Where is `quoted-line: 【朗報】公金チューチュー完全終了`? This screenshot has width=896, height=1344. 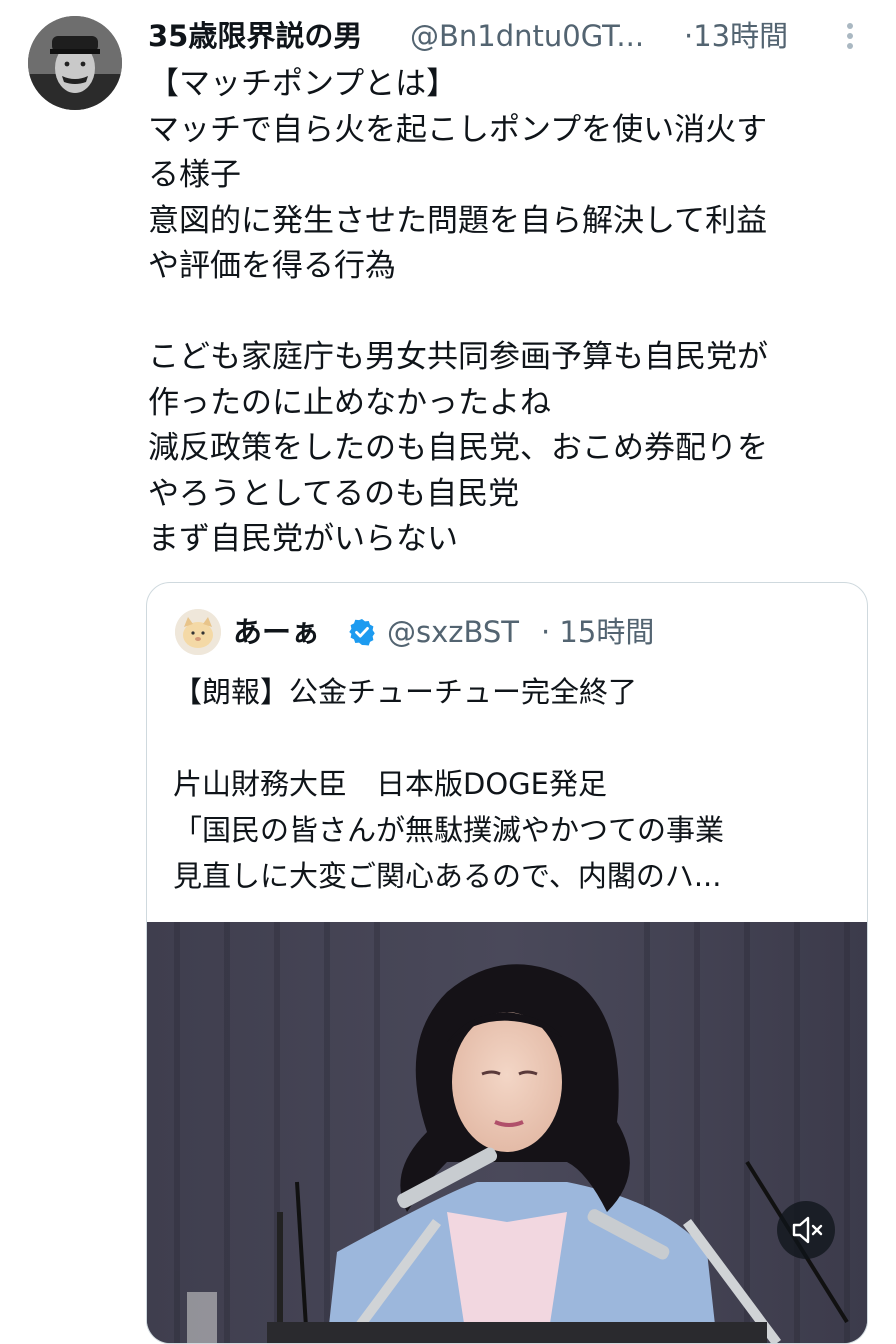 quoted-line: 【朗報】公金チューチュー完全終了 is located at coordinates (405, 692).